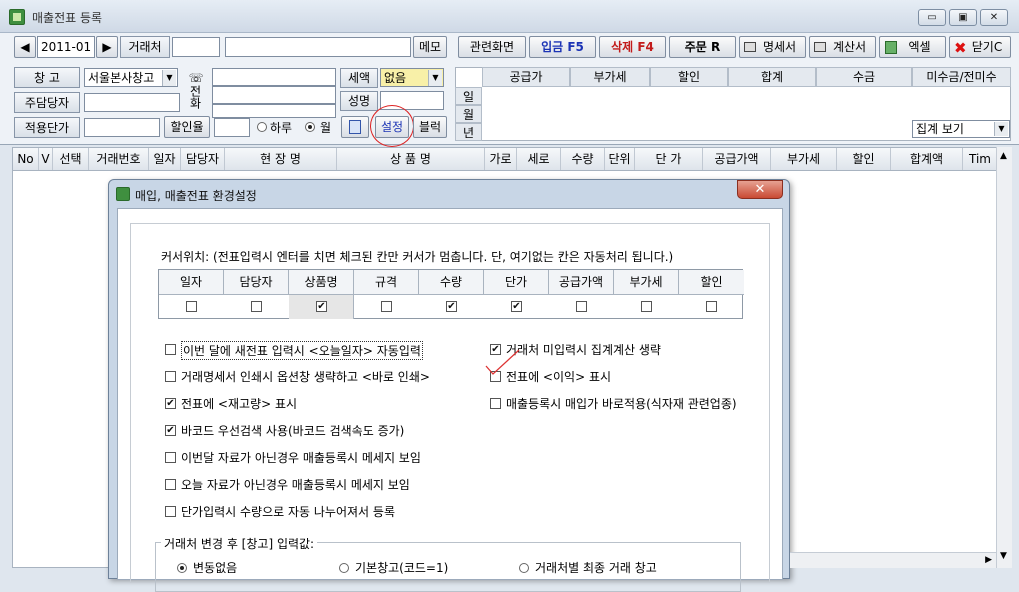 This screenshot has height=592, width=1019. I want to click on dialog-app-icon, so click(123, 194).